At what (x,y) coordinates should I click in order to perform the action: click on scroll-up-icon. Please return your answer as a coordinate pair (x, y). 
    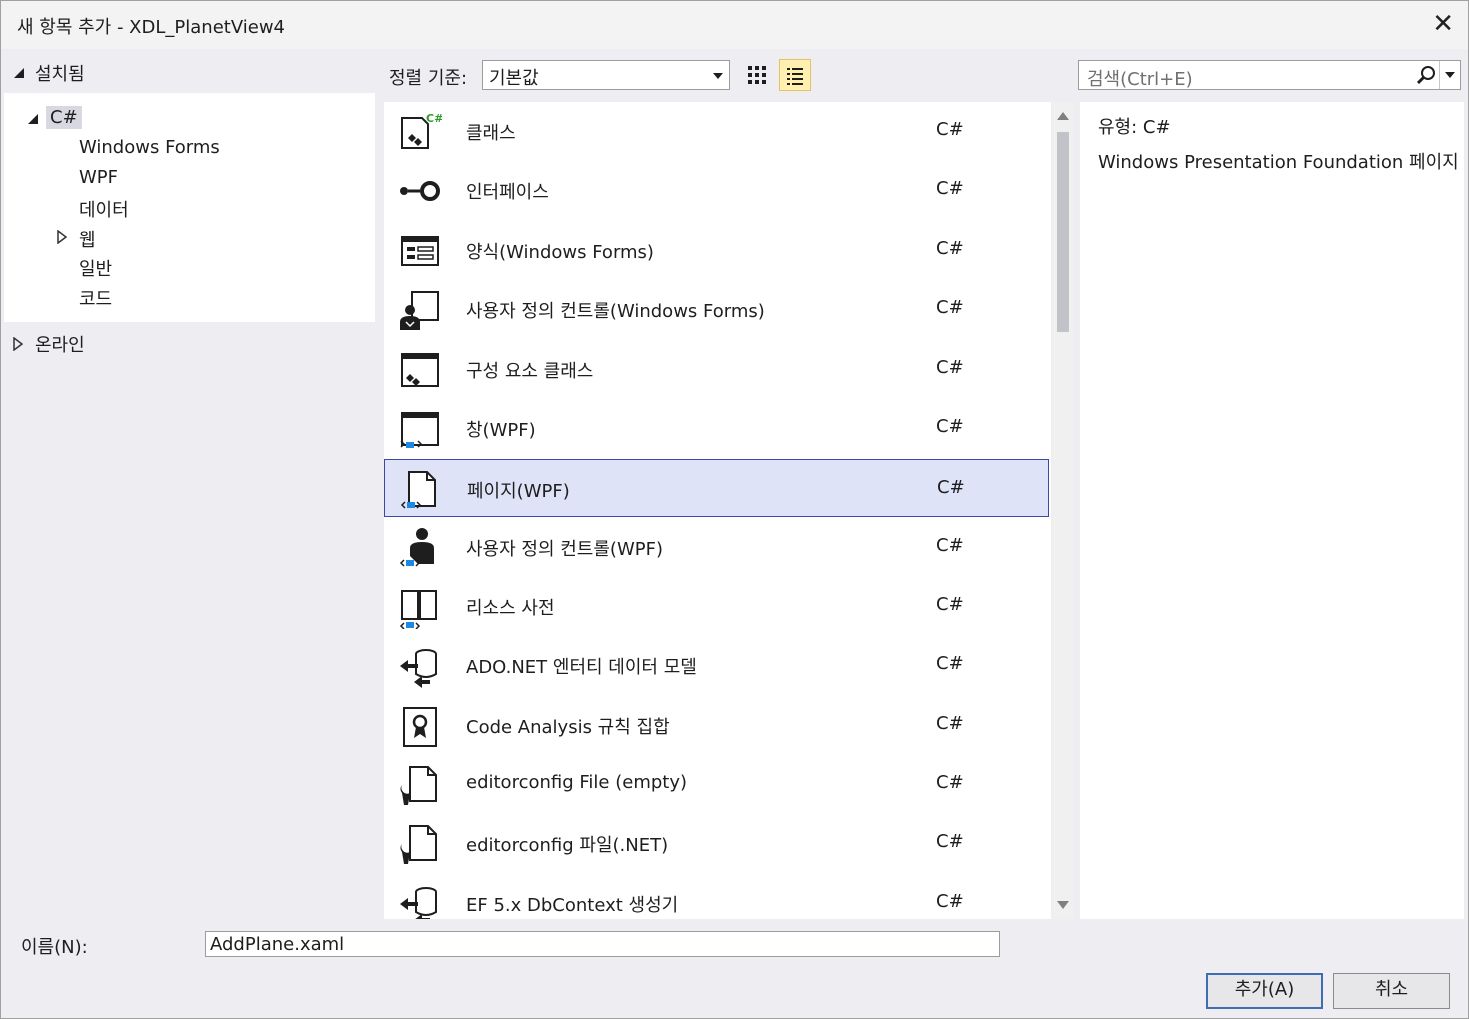
    Looking at the image, I should click on (1063, 116).